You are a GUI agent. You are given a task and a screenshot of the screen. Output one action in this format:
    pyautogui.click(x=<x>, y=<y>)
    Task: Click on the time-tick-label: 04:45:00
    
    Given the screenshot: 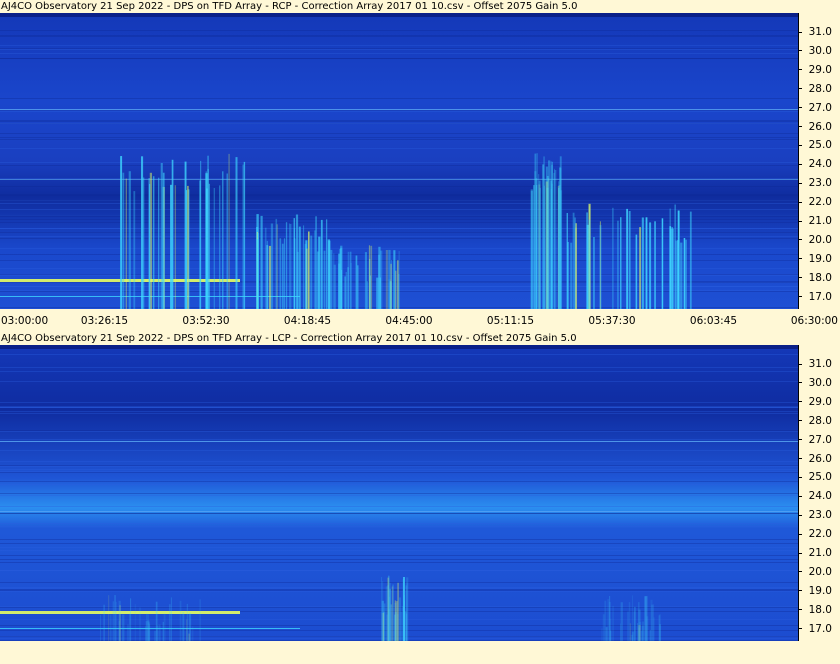 What is the action you would take?
    pyautogui.click(x=409, y=321)
    